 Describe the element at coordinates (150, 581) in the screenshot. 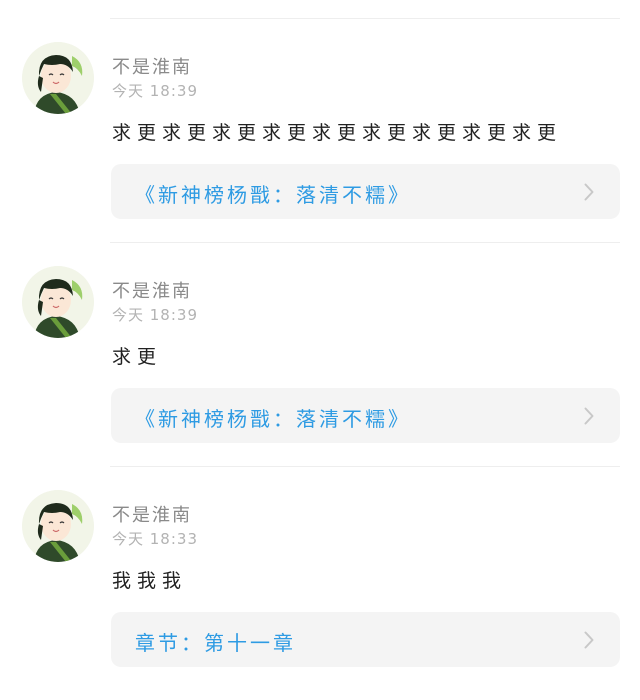

I see `comment-text: 我我我` at that location.